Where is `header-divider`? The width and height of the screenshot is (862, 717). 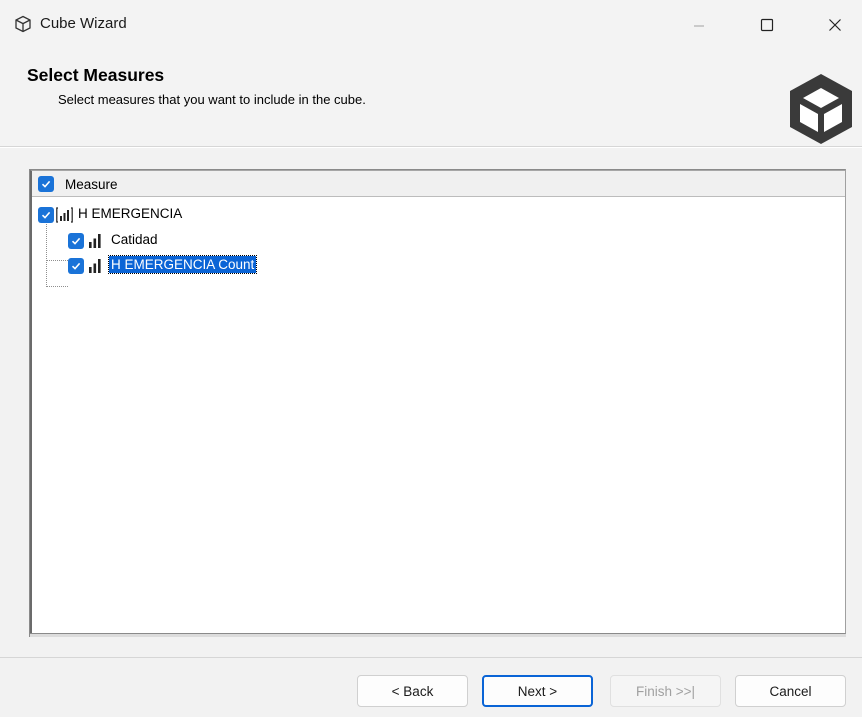
header-divider is located at coordinates (431, 146).